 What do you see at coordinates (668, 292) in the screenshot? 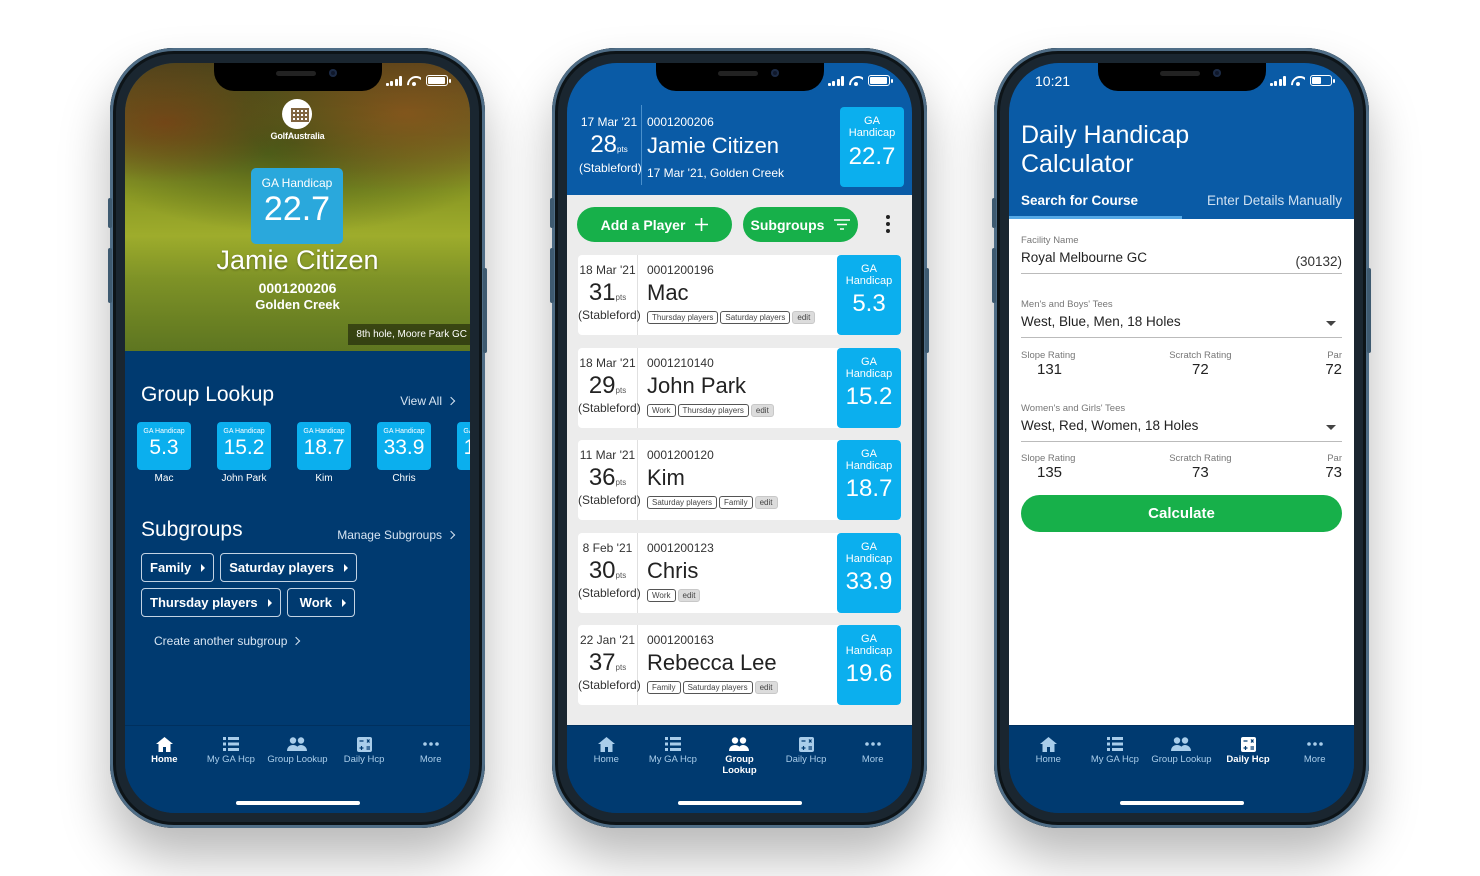
I see `player-name: Mac` at bounding box center [668, 292].